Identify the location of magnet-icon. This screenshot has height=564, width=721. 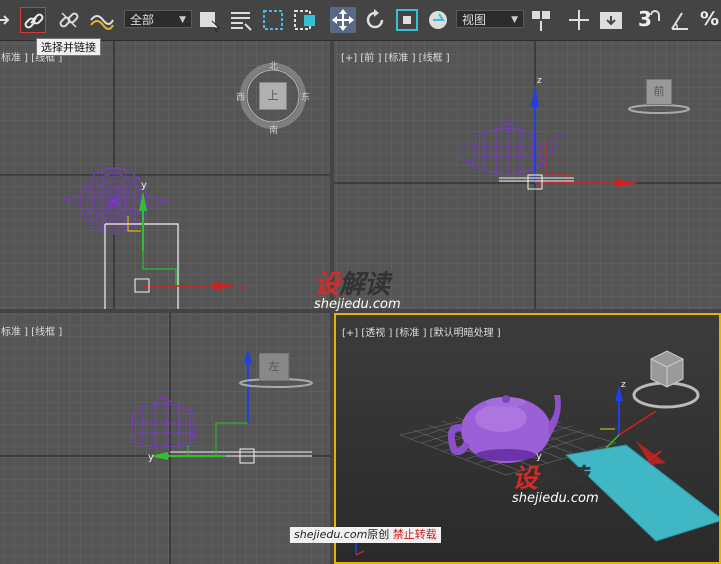
(655, 15).